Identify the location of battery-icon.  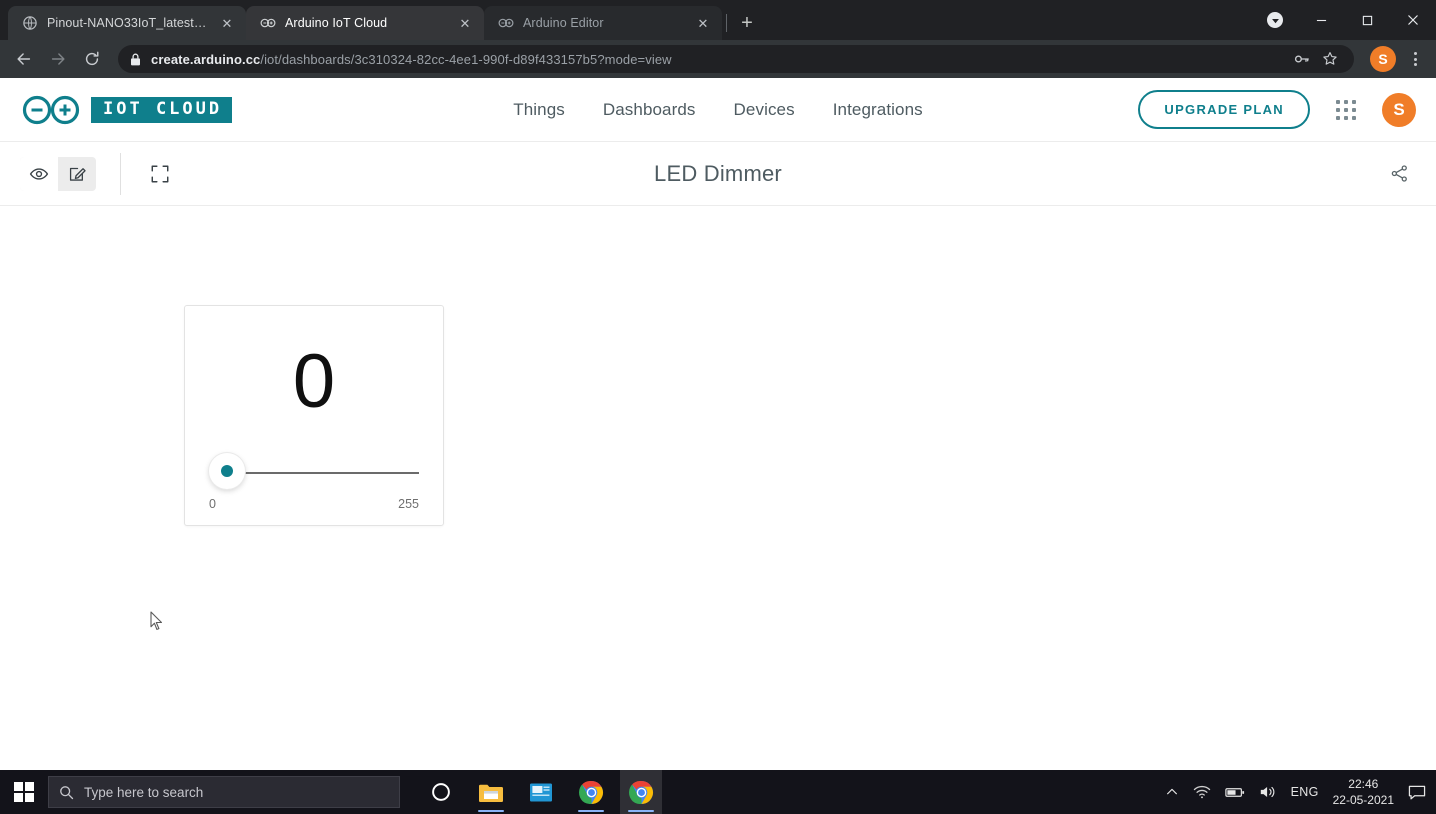
(1234, 792).